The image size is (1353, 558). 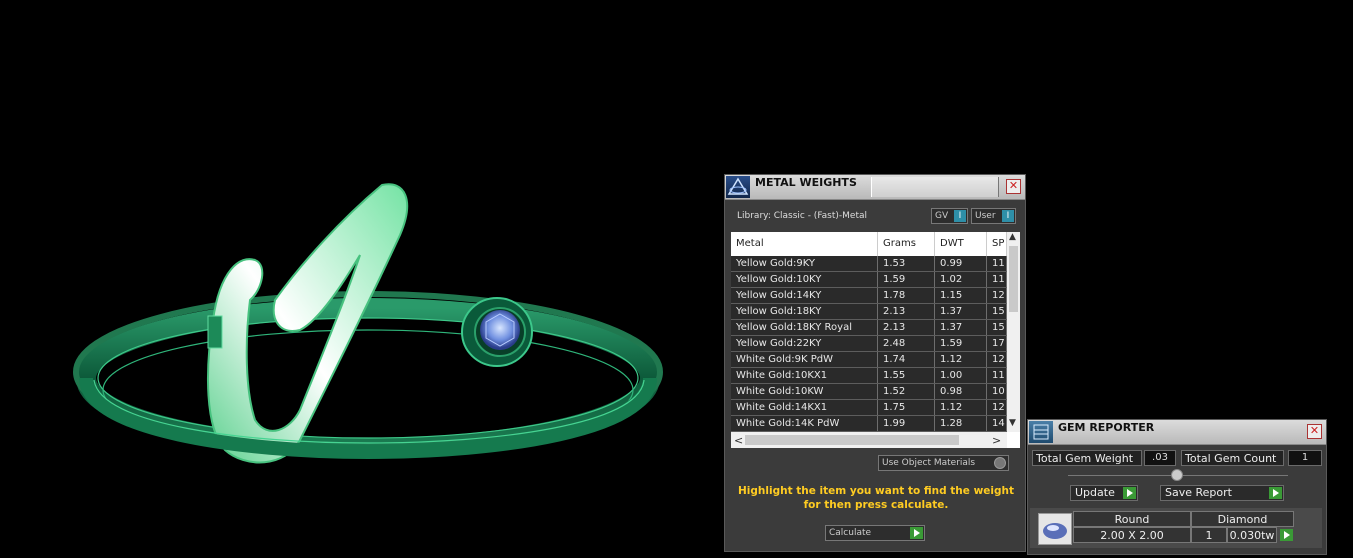 What do you see at coordinates (961, 295) in the screenshot?
I see `table-cell: 1.15` at bounding box center [961, 295].